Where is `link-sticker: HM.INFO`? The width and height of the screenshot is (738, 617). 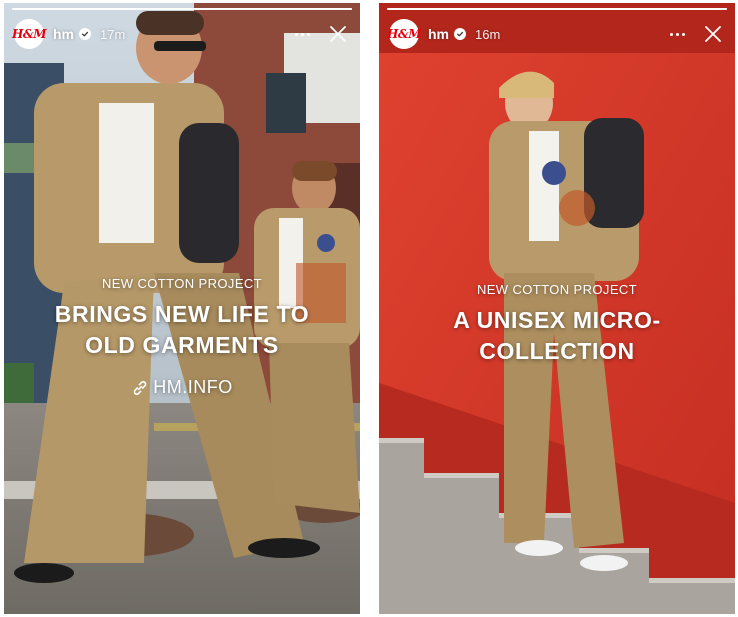 link-sticker: HM.INFO is located at coordinates (182, 387).